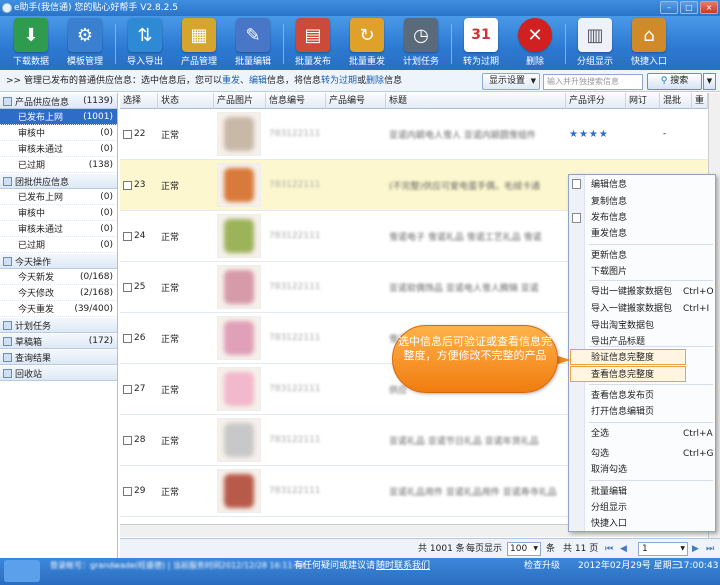  What do you see at coordinates (421, 43) in the screenshot?
I see `schedule-task-button: ◷ 计划任务` at bounding box center [421, 43].